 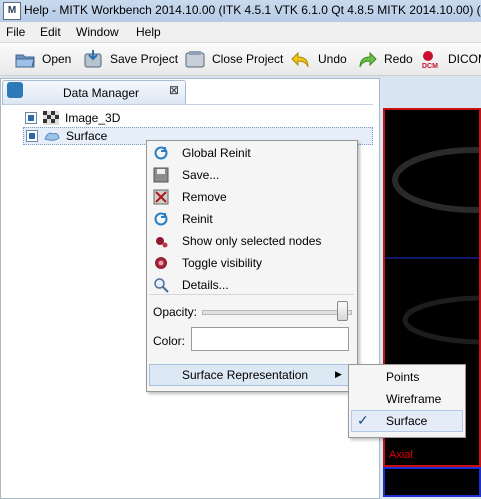 I want to click on redo-button: Redo, so click(x=384, y=59).